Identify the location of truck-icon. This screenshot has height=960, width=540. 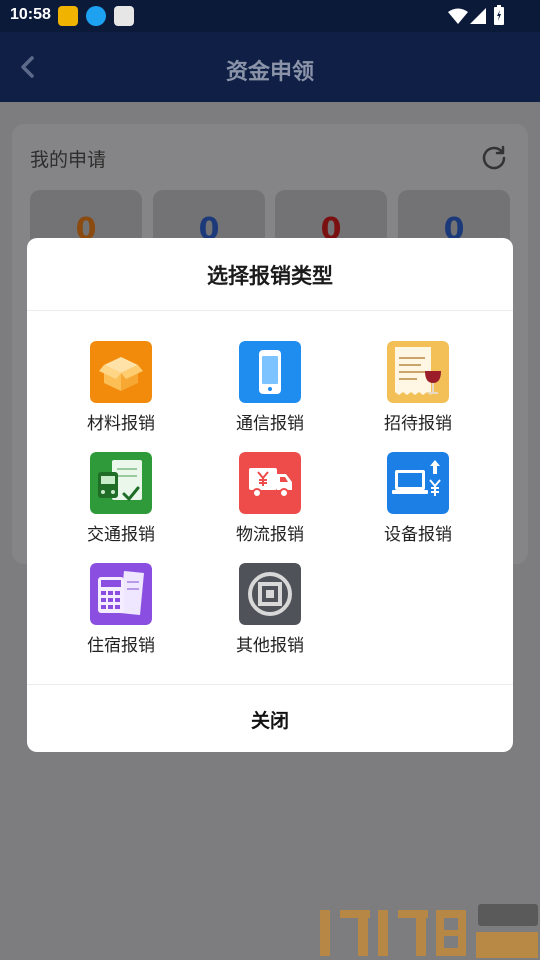
(270, 483).